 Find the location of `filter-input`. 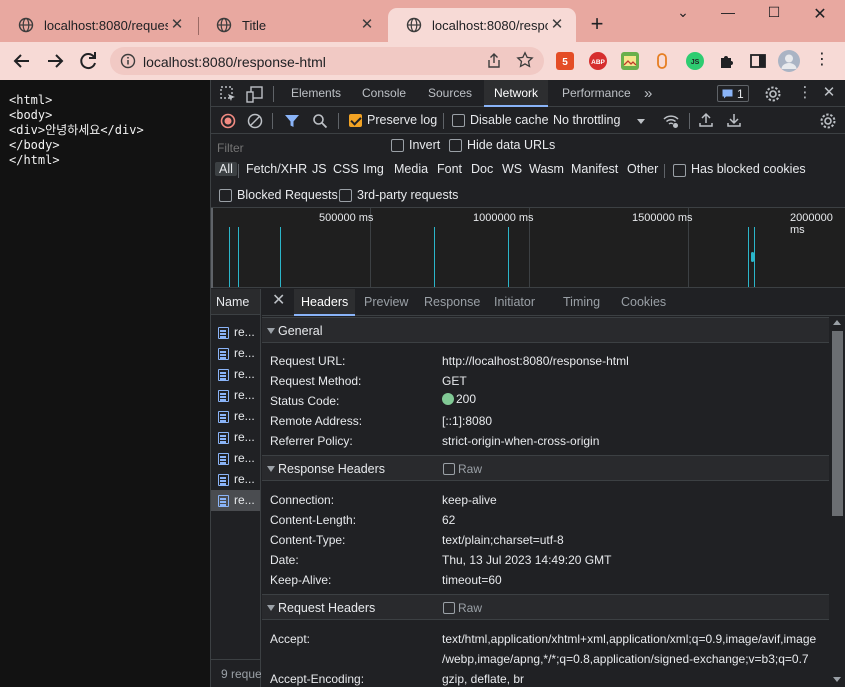

filter-input is located at coordinates (300, 147).